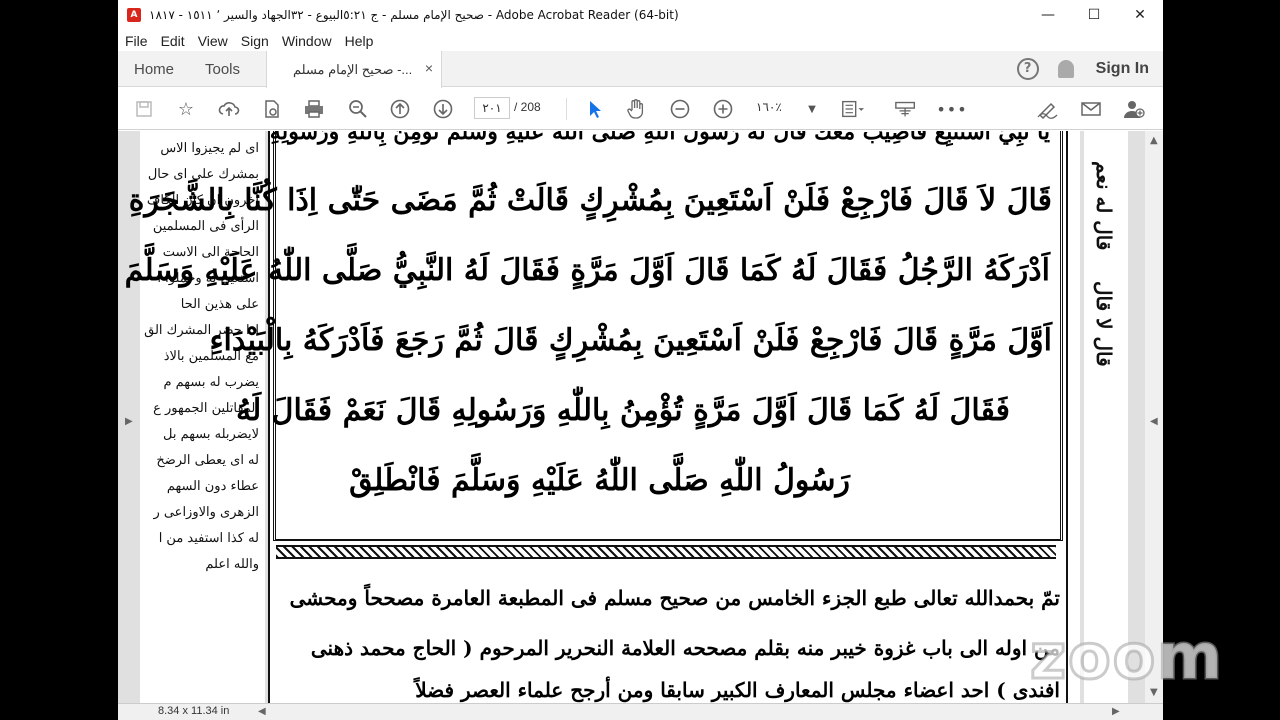 This screenshot has width=1280, height=720. I want to click on close-button: ✕, so click(1140, 15).